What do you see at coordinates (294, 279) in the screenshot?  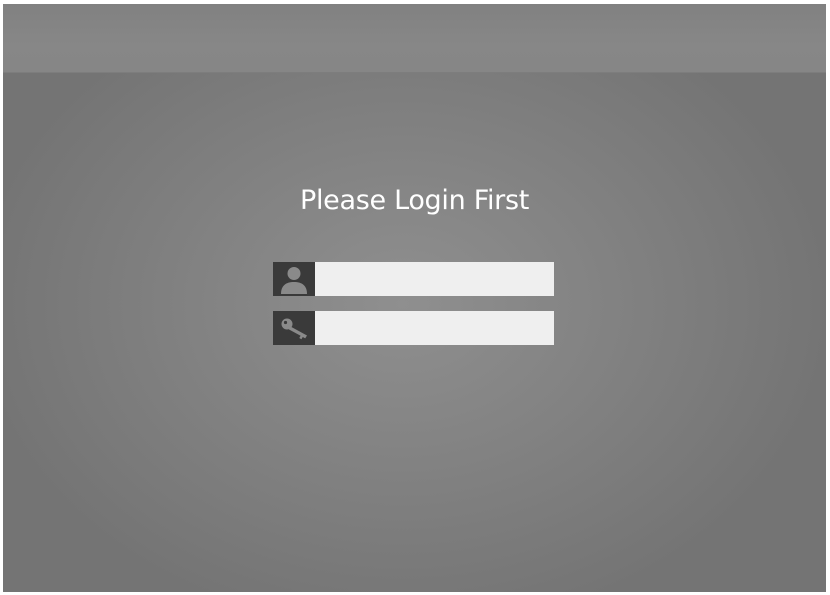 I see `user-icon` at bounding box center [294, 279].